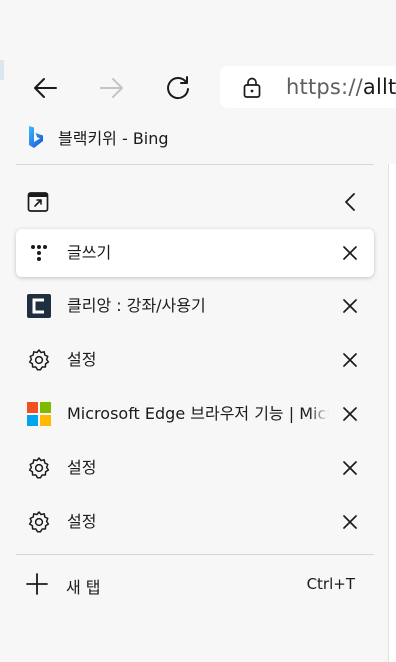 Image resolution: width=396 pixels, height=662 pixels. I want to click on arrow-right-icon, so click(111, 88).